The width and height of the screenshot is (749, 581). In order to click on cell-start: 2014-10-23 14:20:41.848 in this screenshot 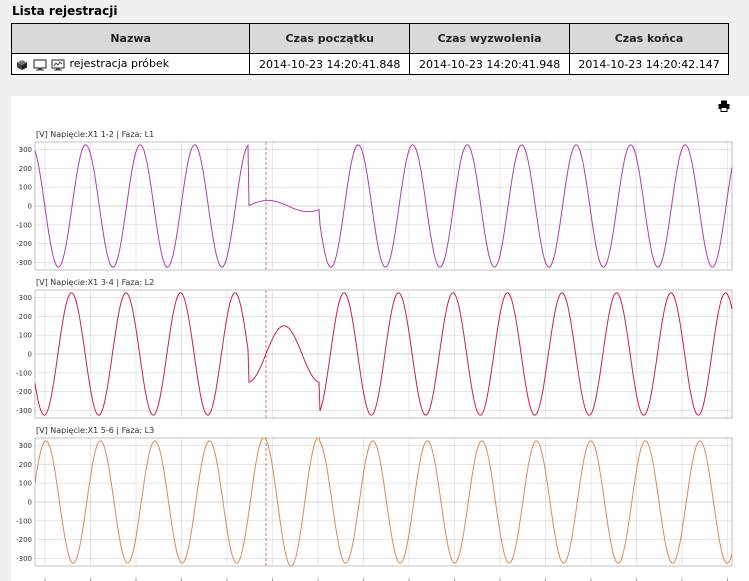, I will do `click(330, 64)`.